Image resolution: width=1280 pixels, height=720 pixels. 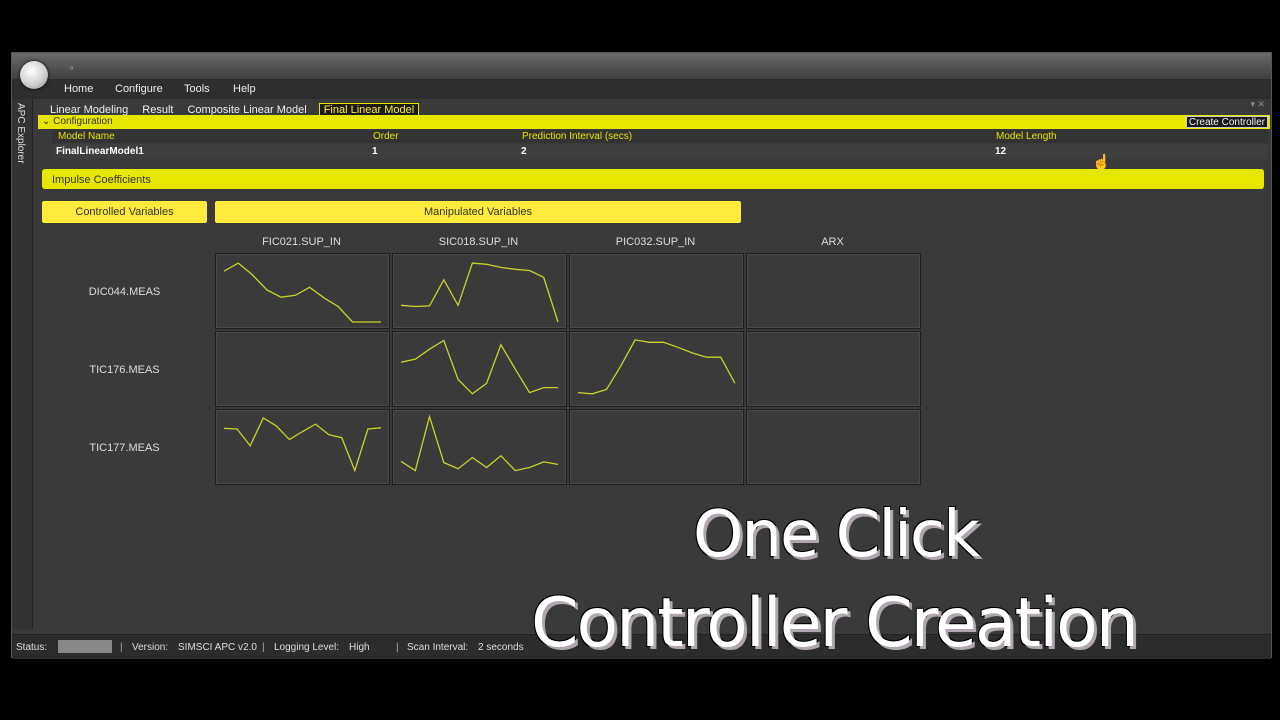 What do you see at coordinates (150, 647) in the screenshot?
I see `version-label: Version:` at bounding box center [150, 647].